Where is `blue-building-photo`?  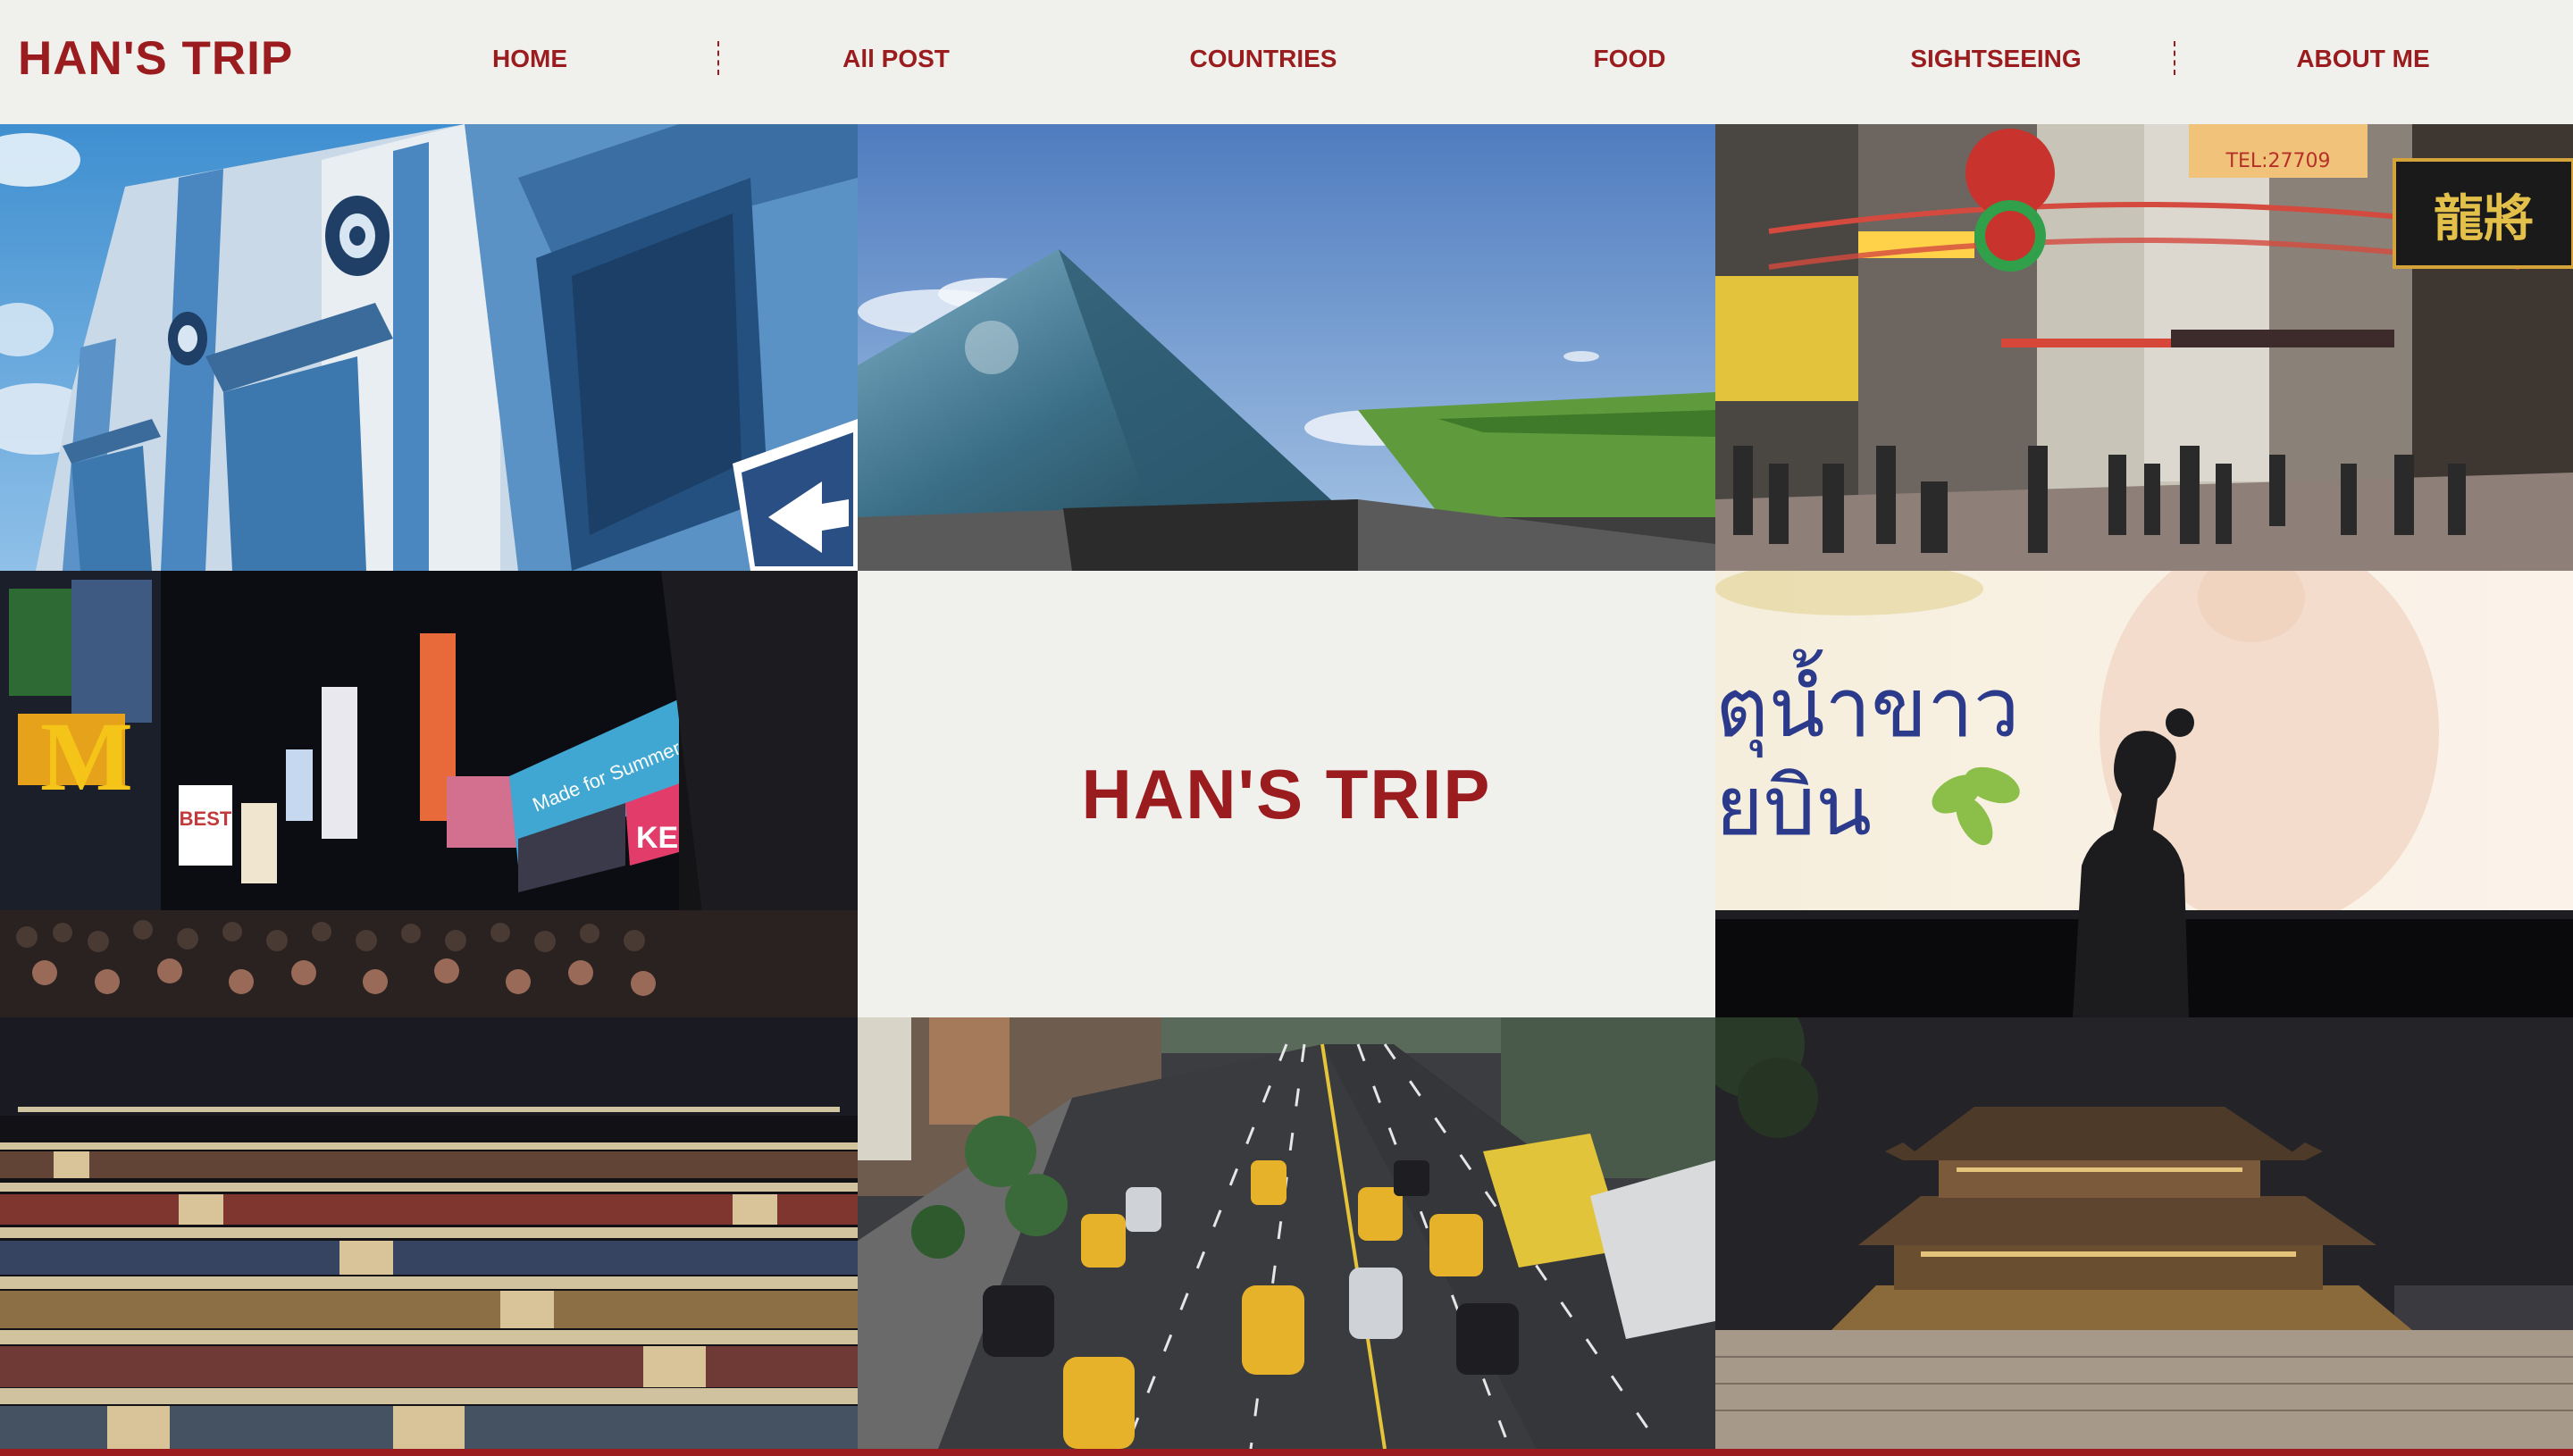 blue-building-photo is located at coordinates (429, 347).